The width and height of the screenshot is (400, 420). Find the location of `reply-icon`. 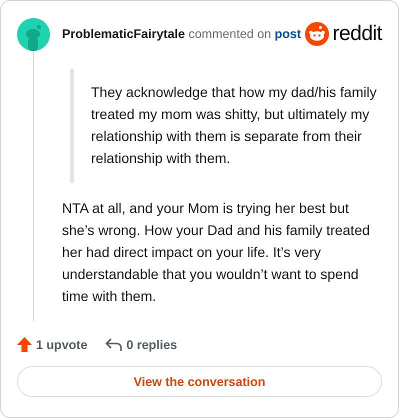

reply-icon is located at coordinates (113, 345).